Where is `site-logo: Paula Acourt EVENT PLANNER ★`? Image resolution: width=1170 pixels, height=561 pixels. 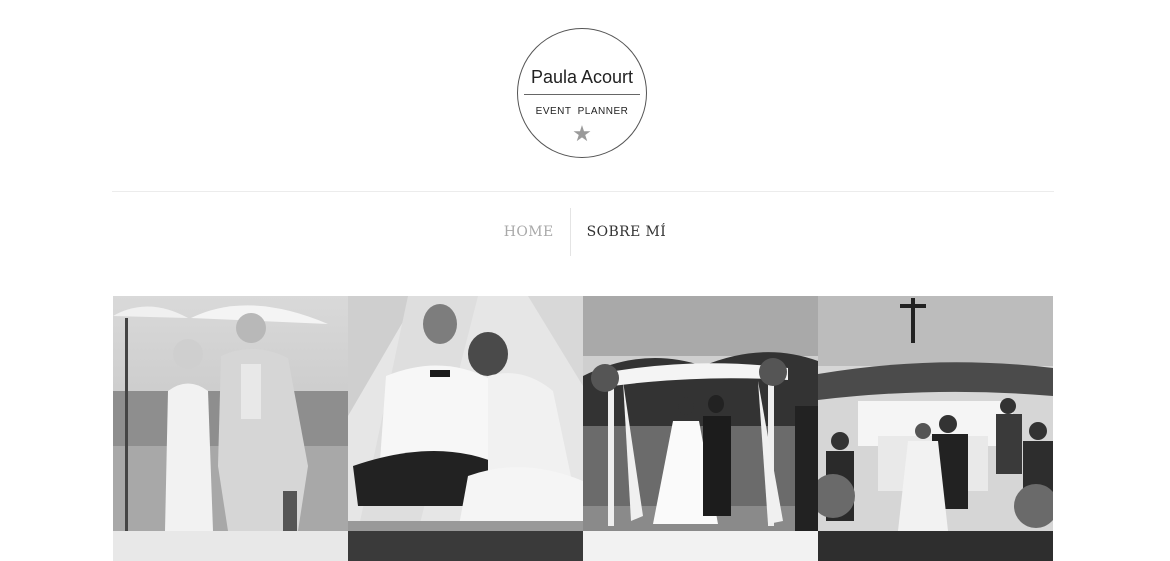 site-logo: Paula Acourt EVENT PLANNER ★ is located at coordinates (582, 93).